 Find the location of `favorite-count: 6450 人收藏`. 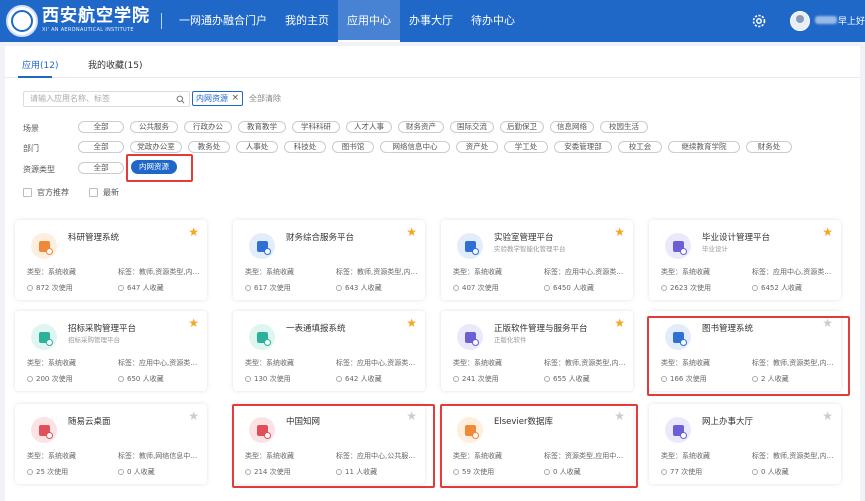

favorite-count: 6450 人收藏 is located at coordinates (569, 288).